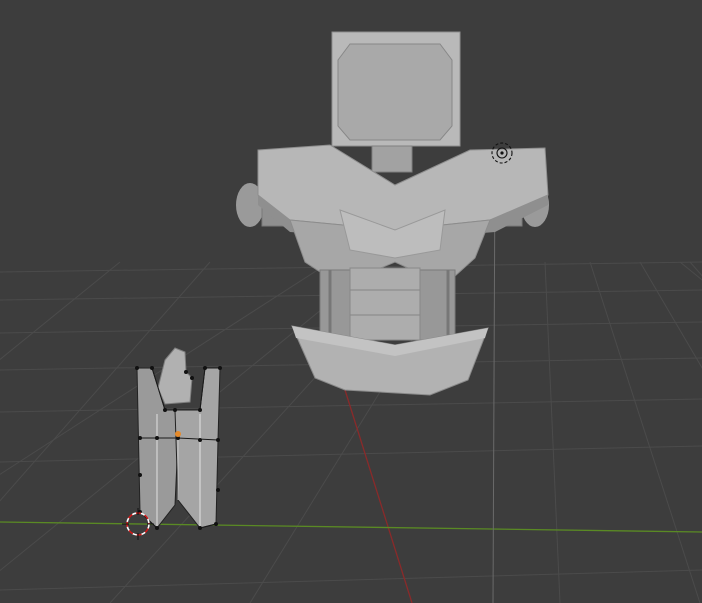  I want to click on x-axis-line, so click(378, 496).